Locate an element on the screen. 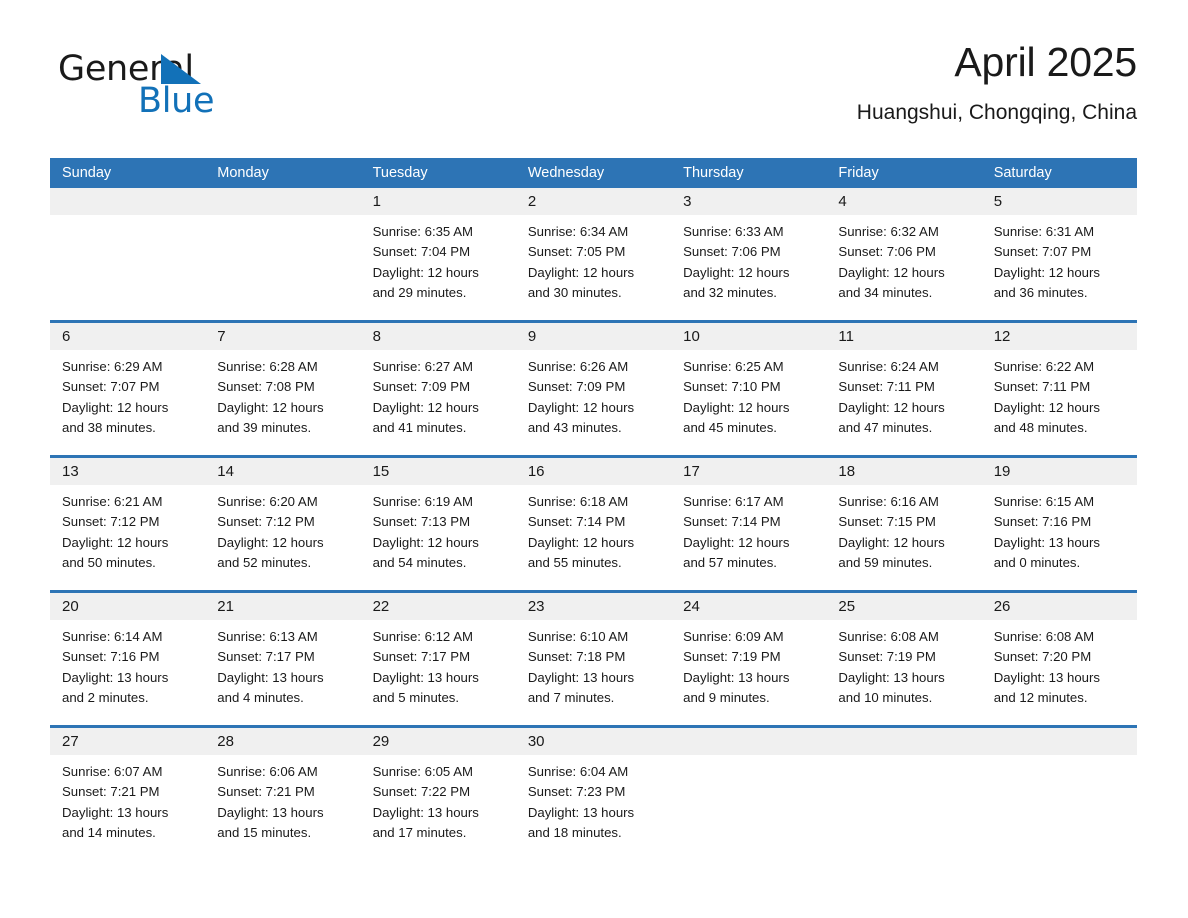  day-detail-line: Sunrise: 6:28 AM is located at coordinates (267, 366).